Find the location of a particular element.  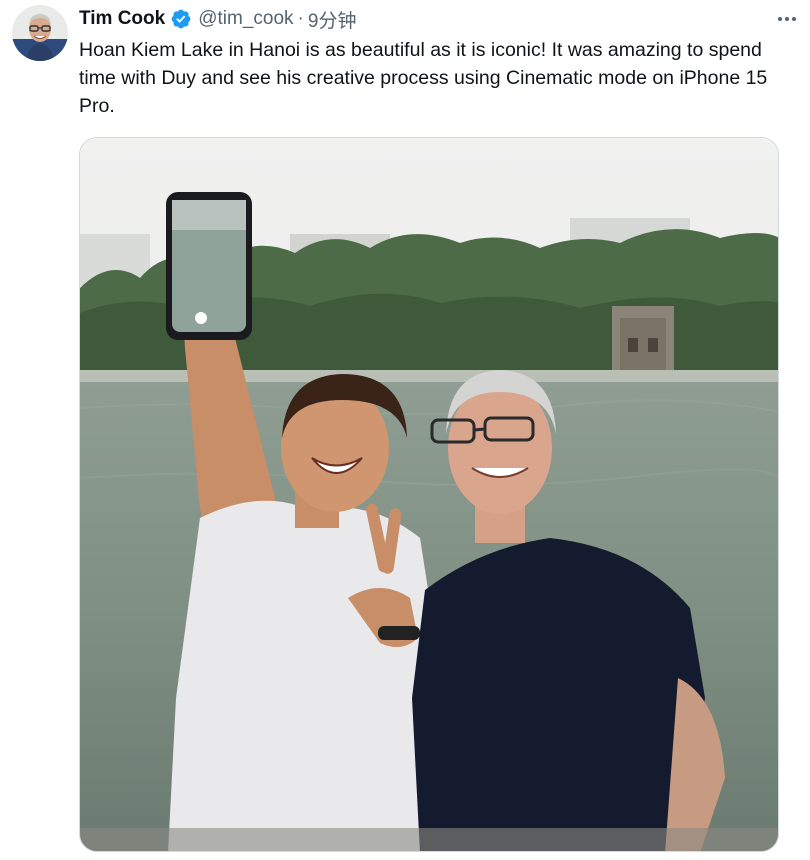

tweet-header: Tim Cook @tim_cook · 9分钟 is located at coordinates (218, 19).